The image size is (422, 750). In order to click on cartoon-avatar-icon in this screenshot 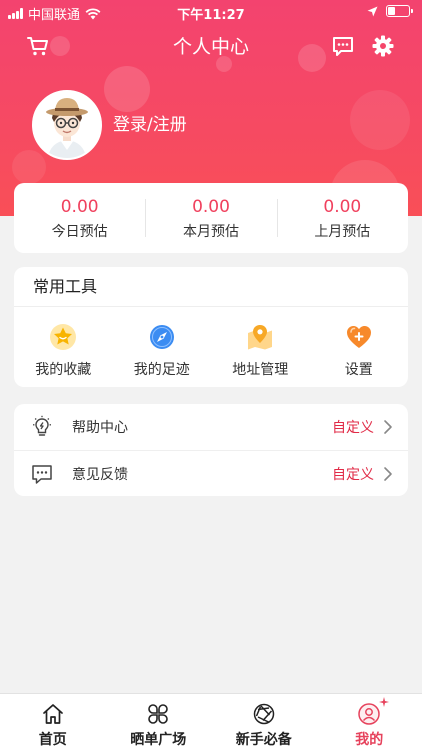, I will do `click(67, 125)`.